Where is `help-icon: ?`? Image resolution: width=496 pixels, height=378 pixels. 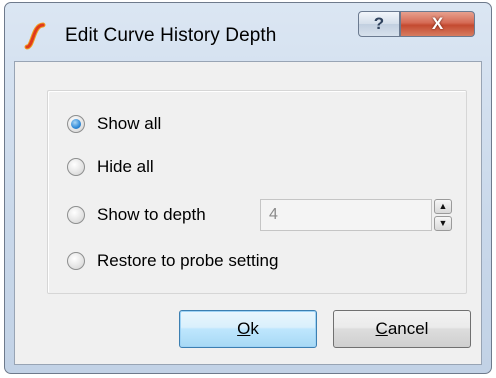 help-icon: ? is located at coordinates (379, 23).